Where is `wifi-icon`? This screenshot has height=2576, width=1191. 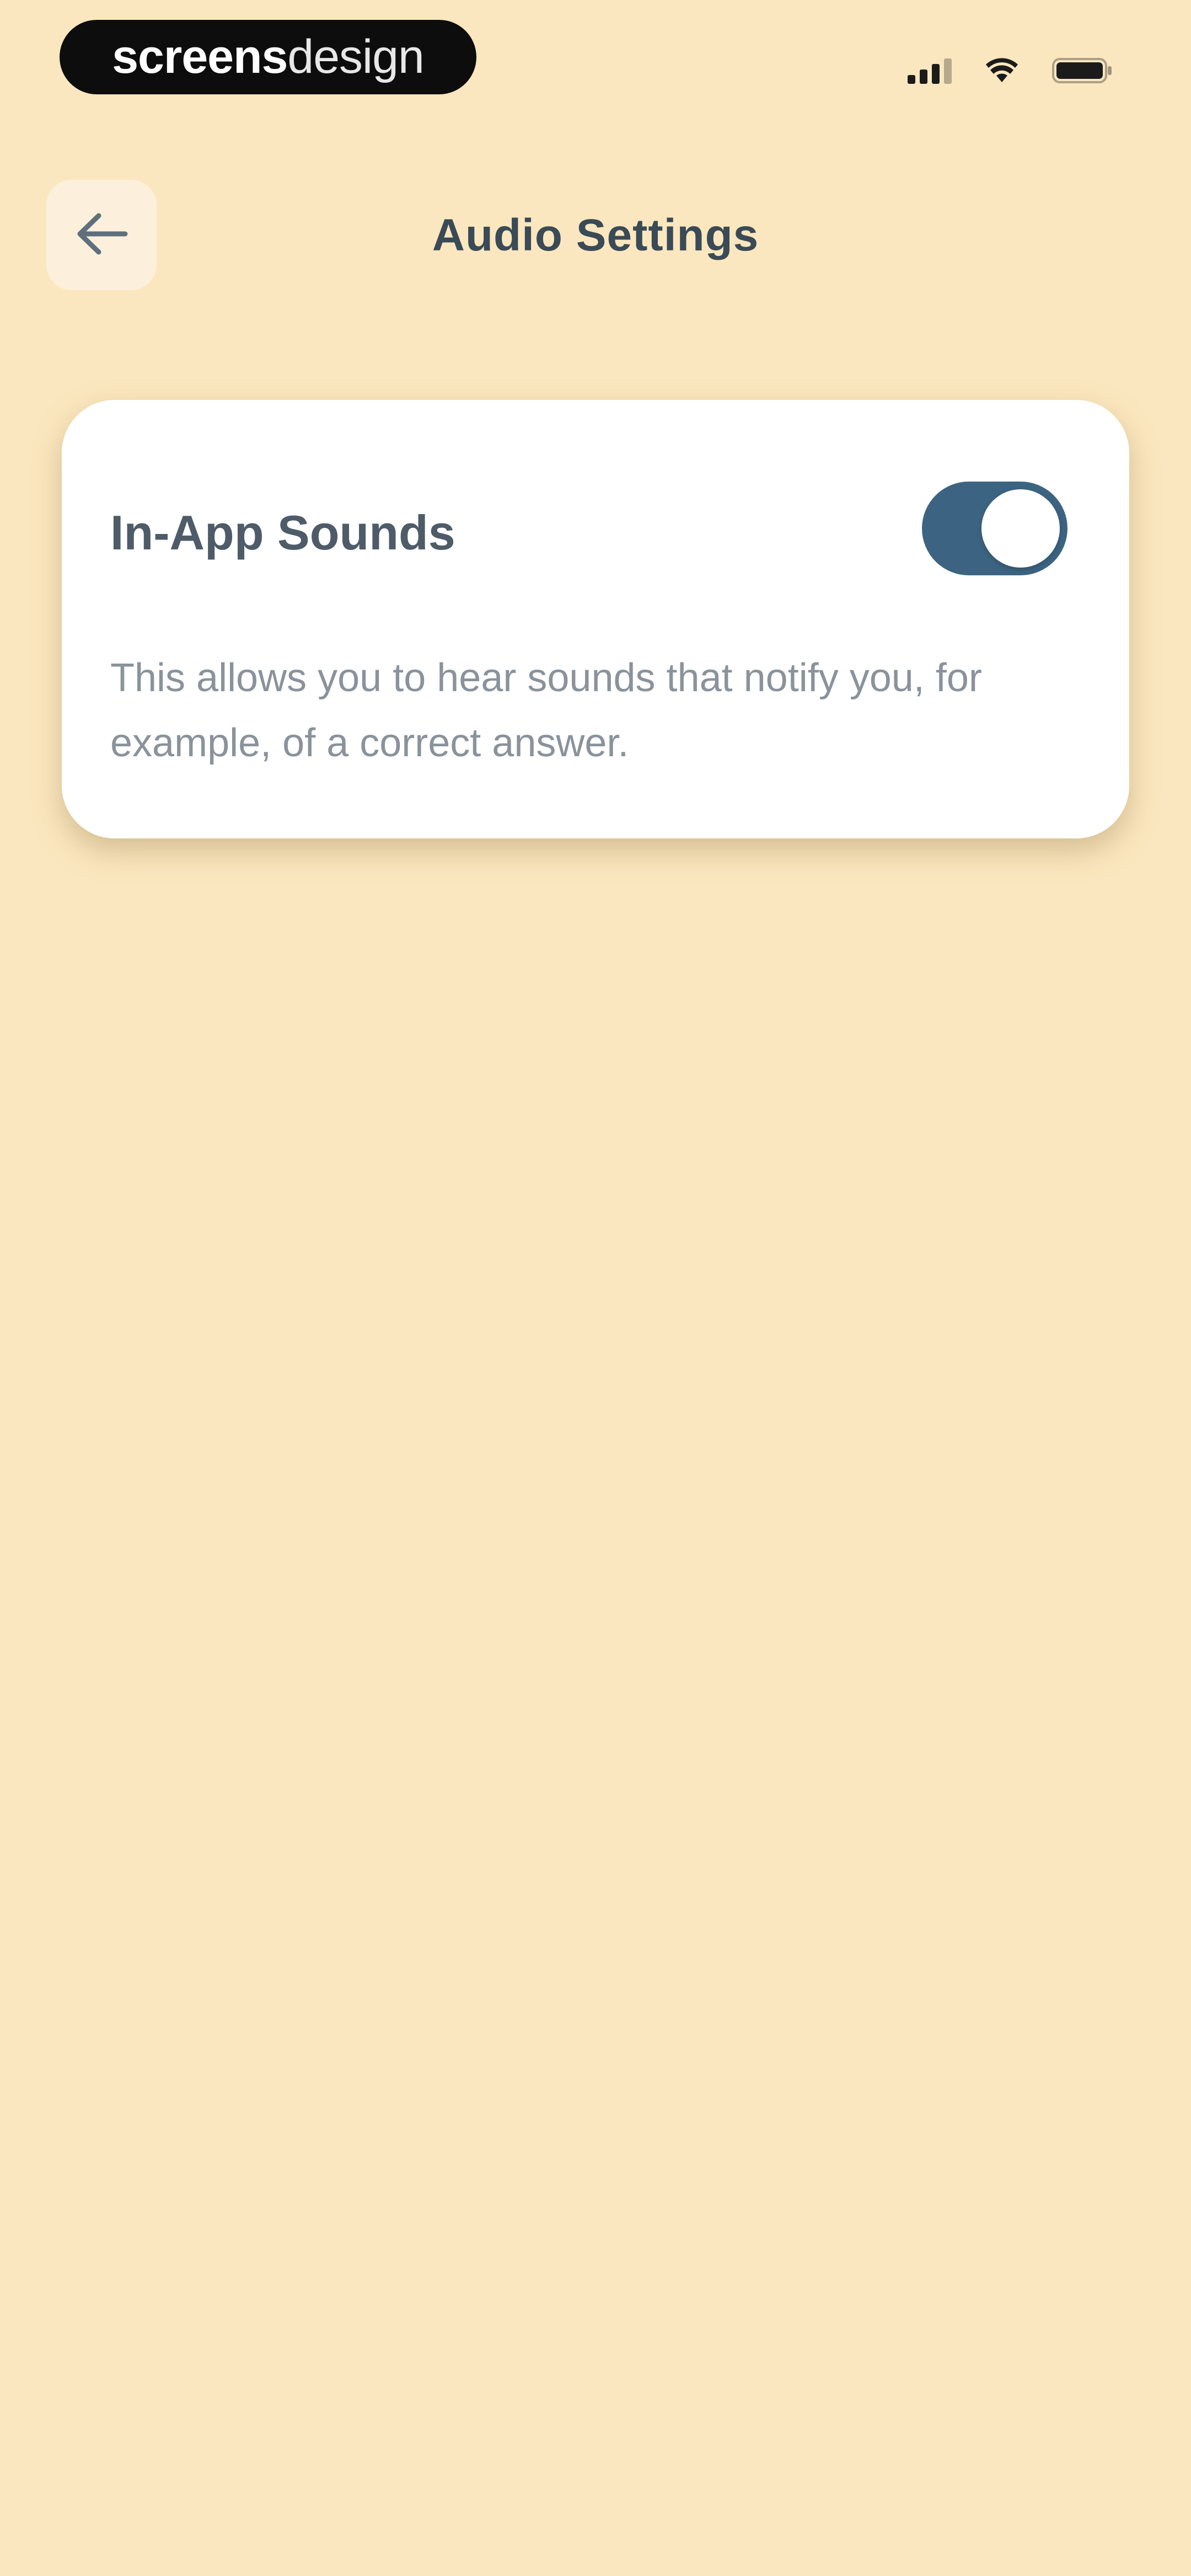 wifi-icon is located at coordinates (1002, 70).